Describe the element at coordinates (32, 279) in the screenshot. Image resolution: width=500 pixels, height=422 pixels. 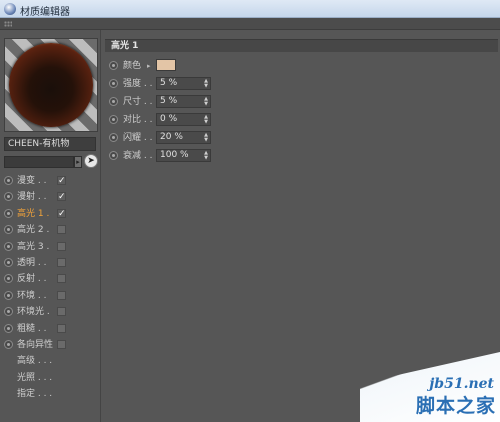
I see `channel-label: 反射 . .` at that location.